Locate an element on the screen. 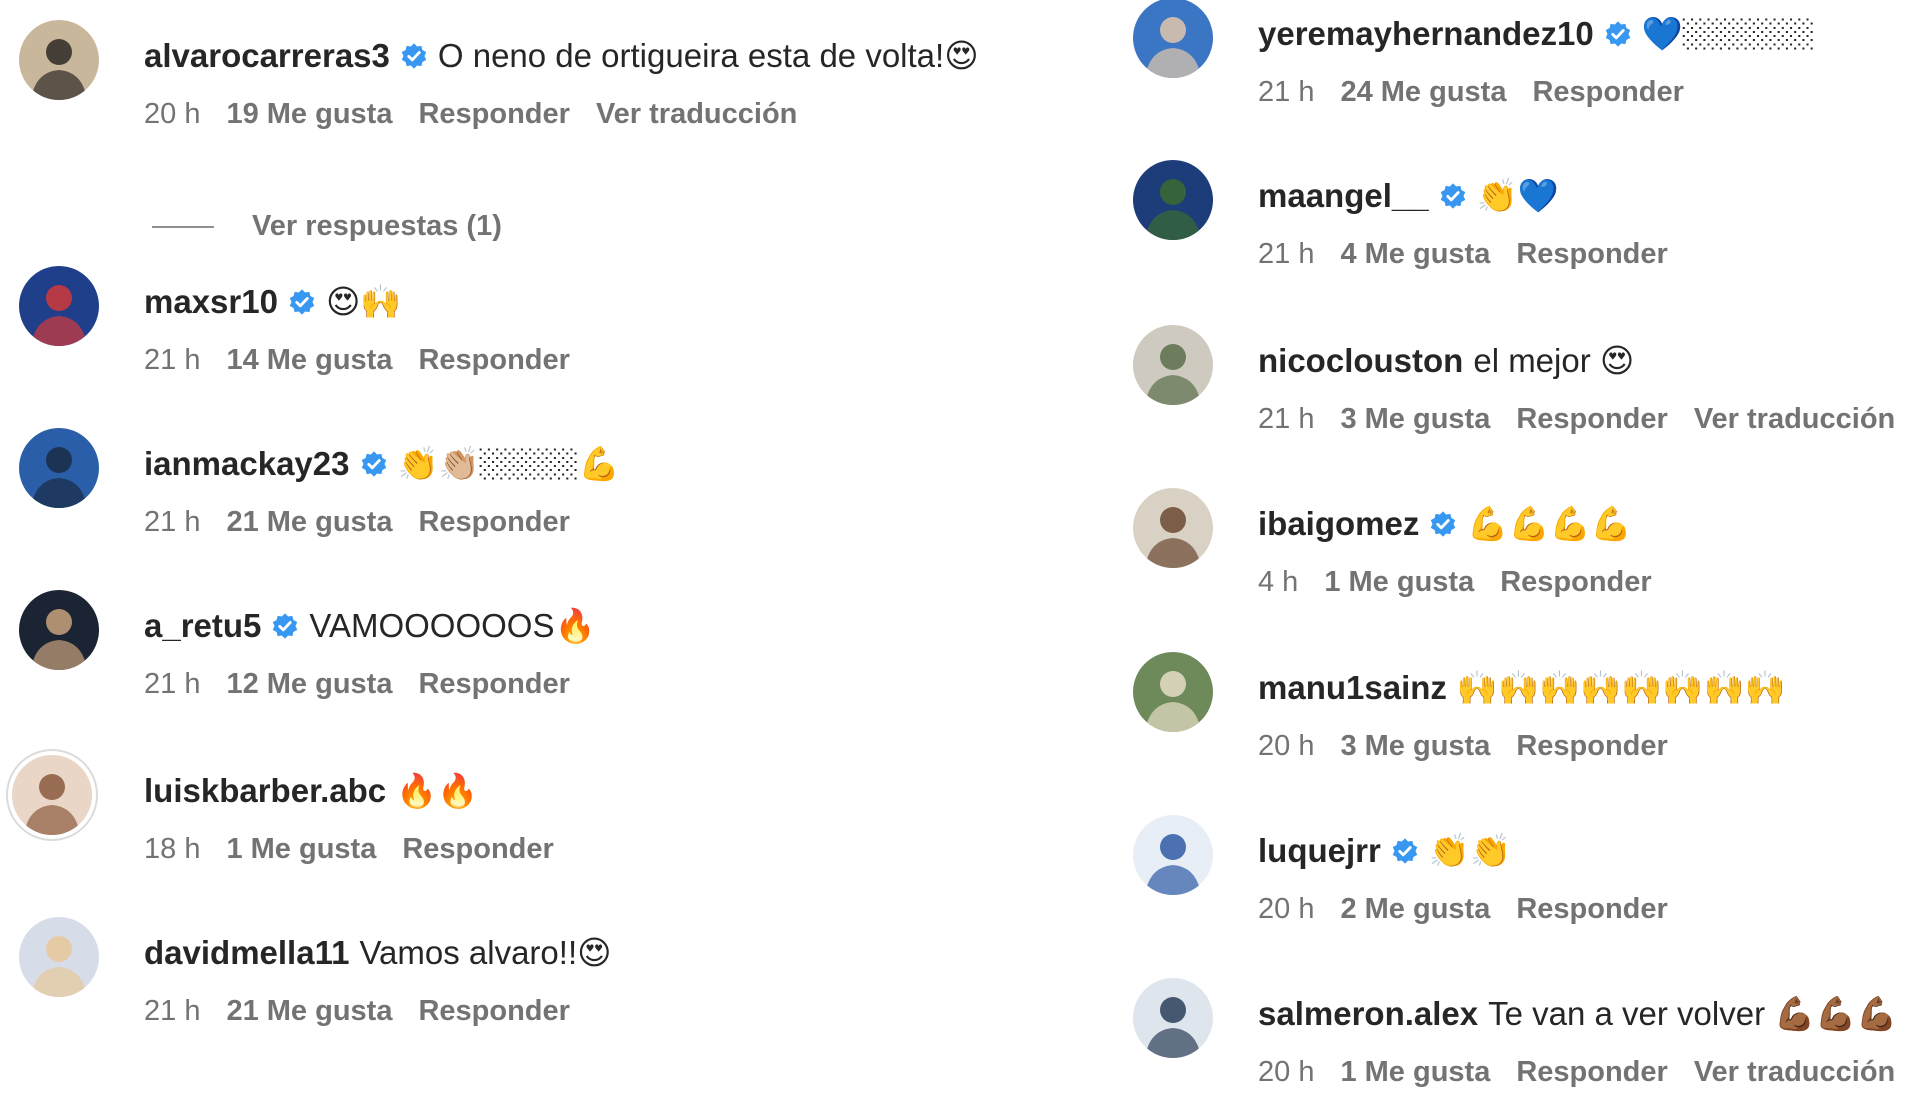 The image size is (1920, 1098). comment-meta: 21 h 4 Me gusta Responder is located at coordinates (1476, 254).